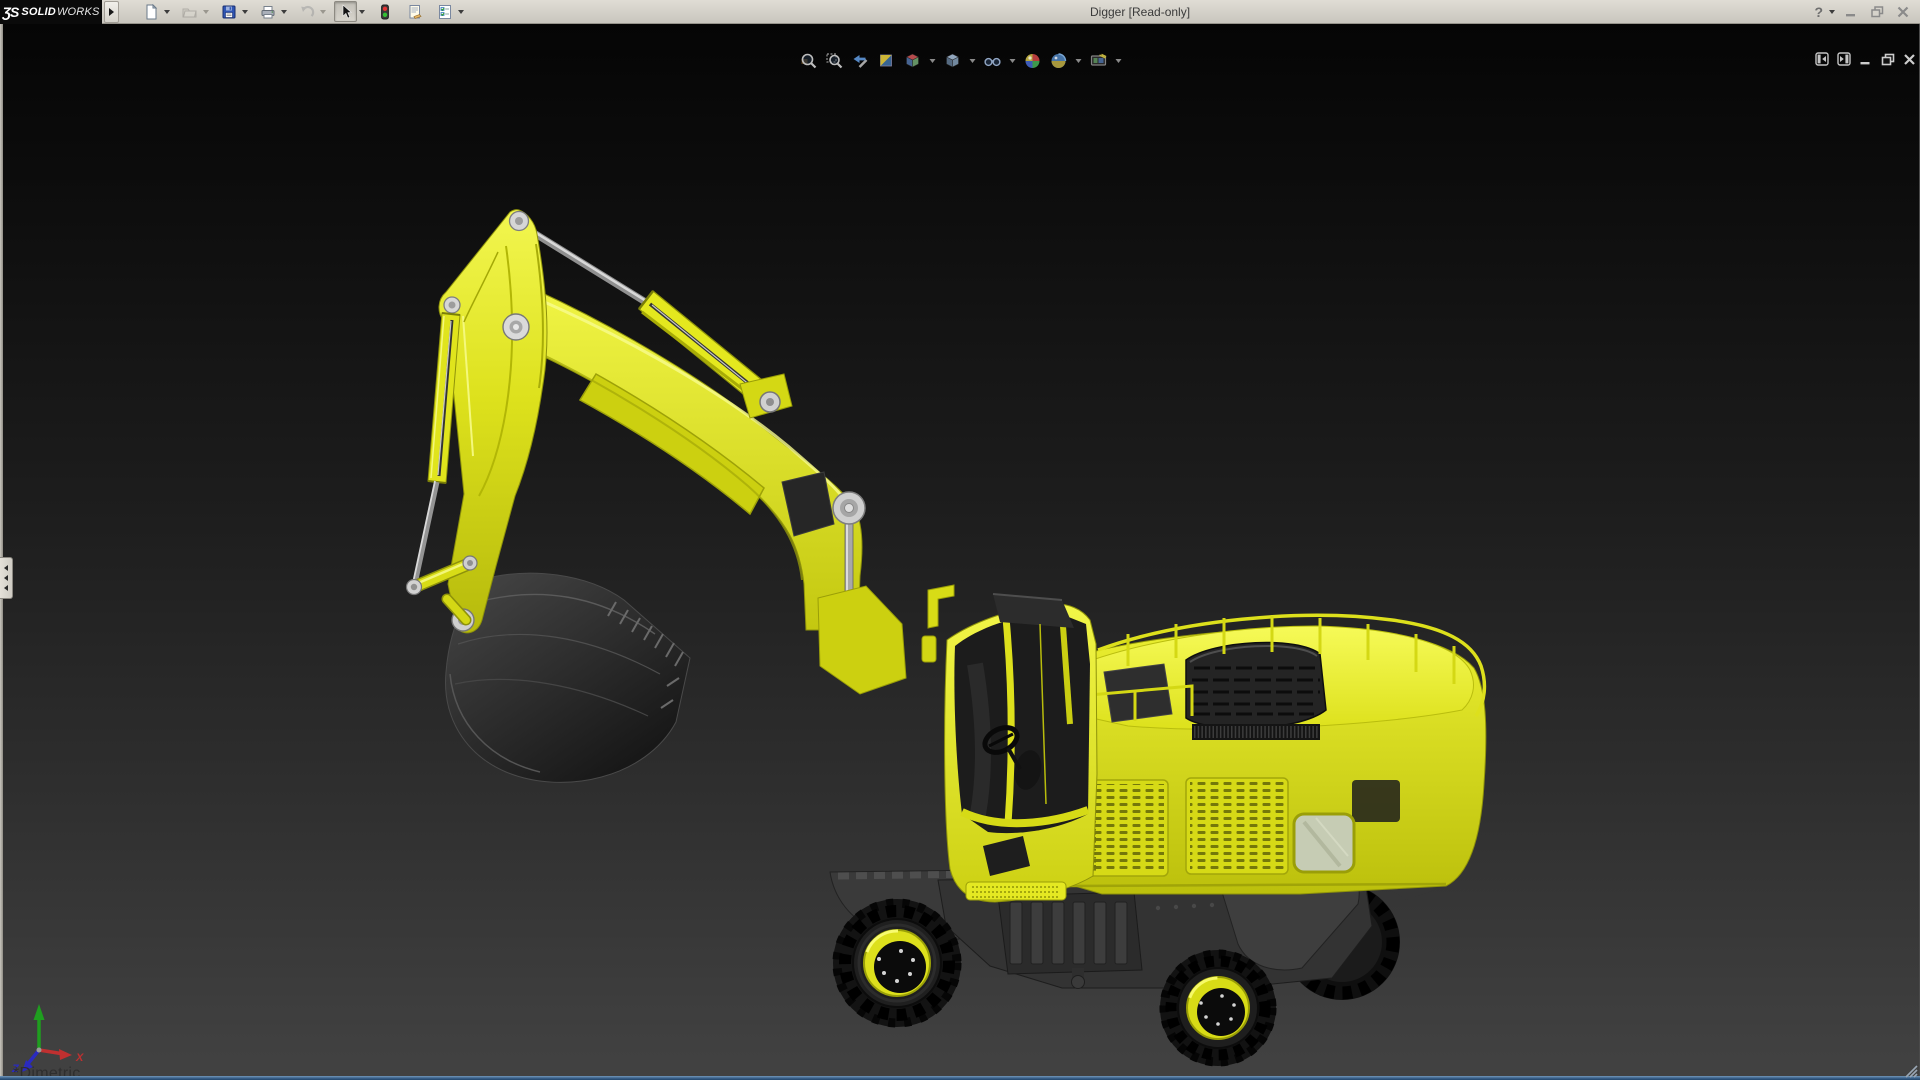 This screenshot has height=1080, width=1920. I want to click on title-bar: ƷS SOLID WORKS Digger [Read-only] ?, so click(960, 12).